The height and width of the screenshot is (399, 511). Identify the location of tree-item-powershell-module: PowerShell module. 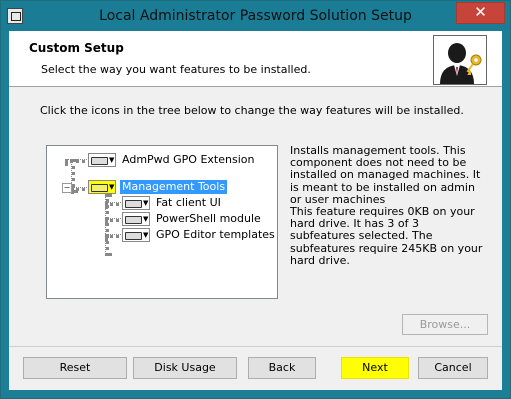
(208, 219).